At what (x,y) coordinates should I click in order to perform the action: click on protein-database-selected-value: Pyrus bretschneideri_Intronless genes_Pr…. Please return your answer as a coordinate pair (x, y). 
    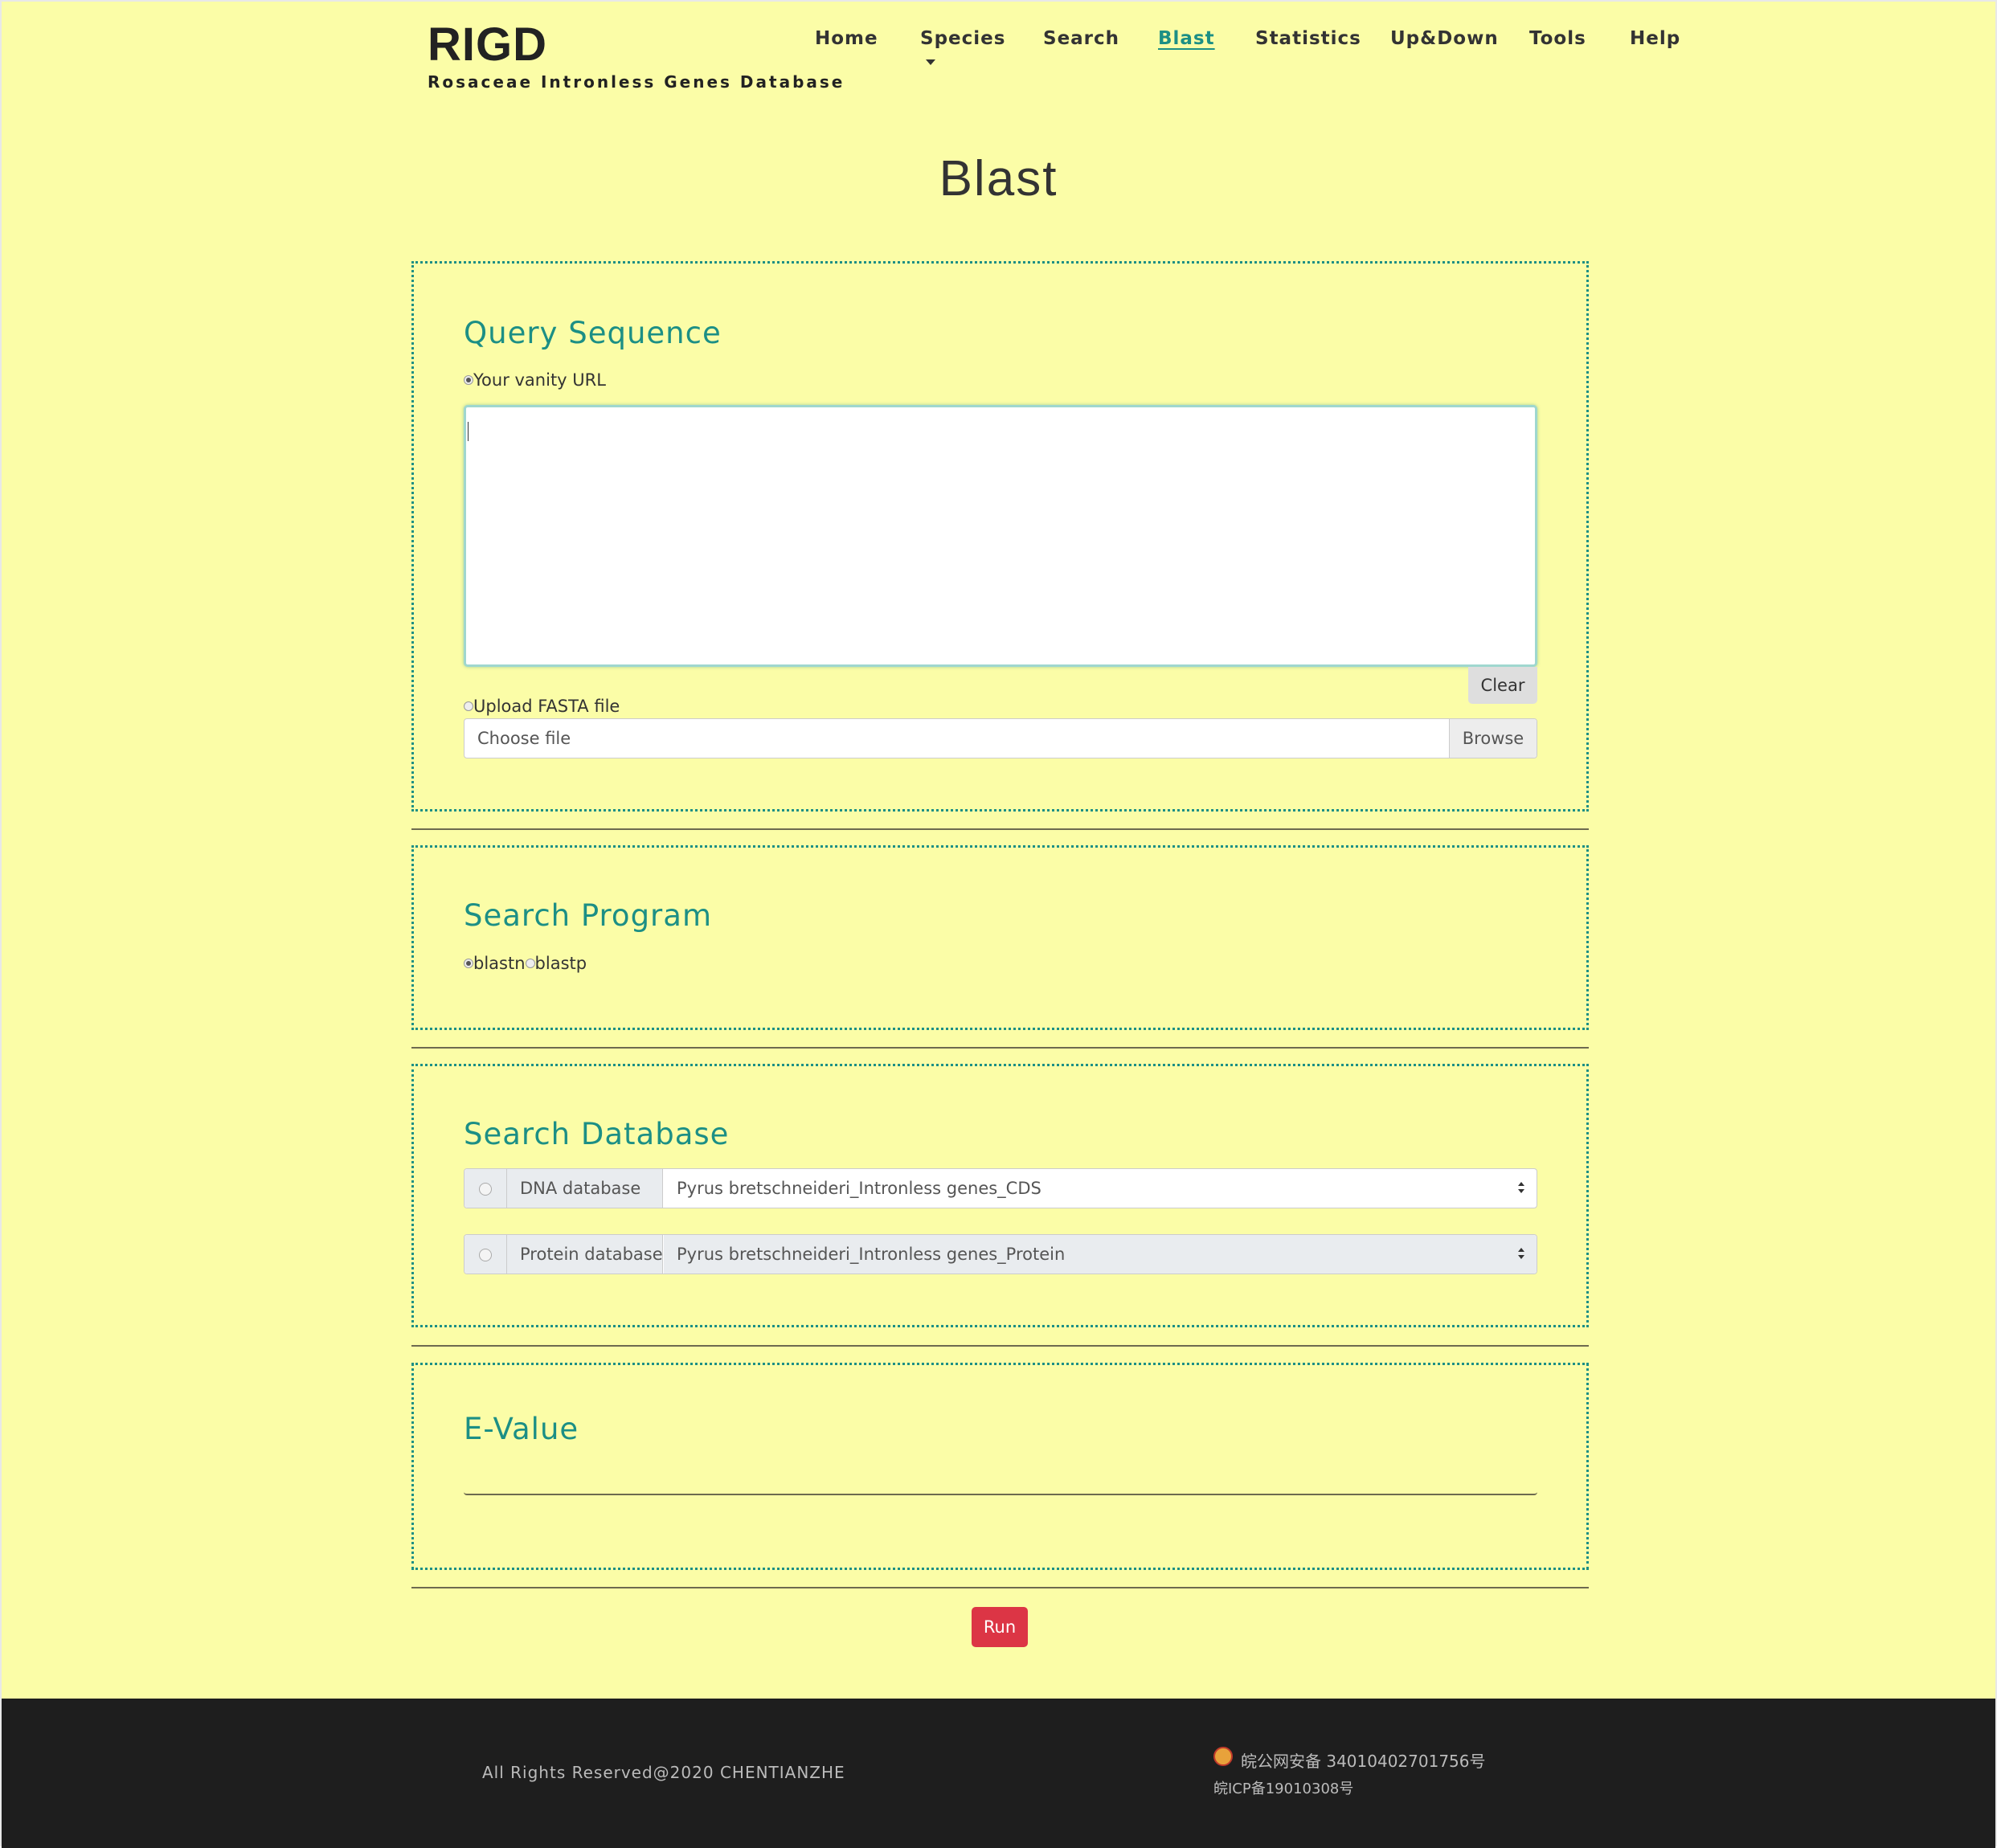
    Looking at the image, I should click on (872, 1254).